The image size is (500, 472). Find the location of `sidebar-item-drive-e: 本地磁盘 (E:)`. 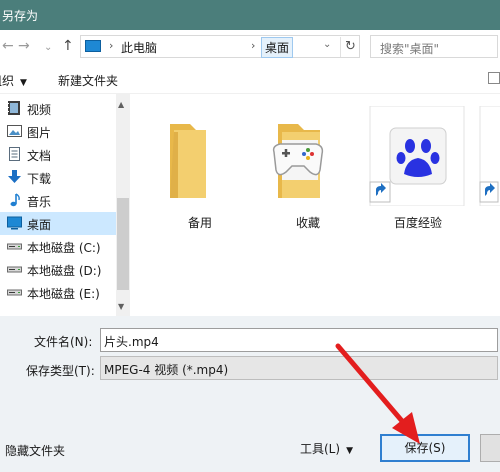

sidebar-item-drive-e: 本地磁盘 (E:) is located at coordinates (58, 292).